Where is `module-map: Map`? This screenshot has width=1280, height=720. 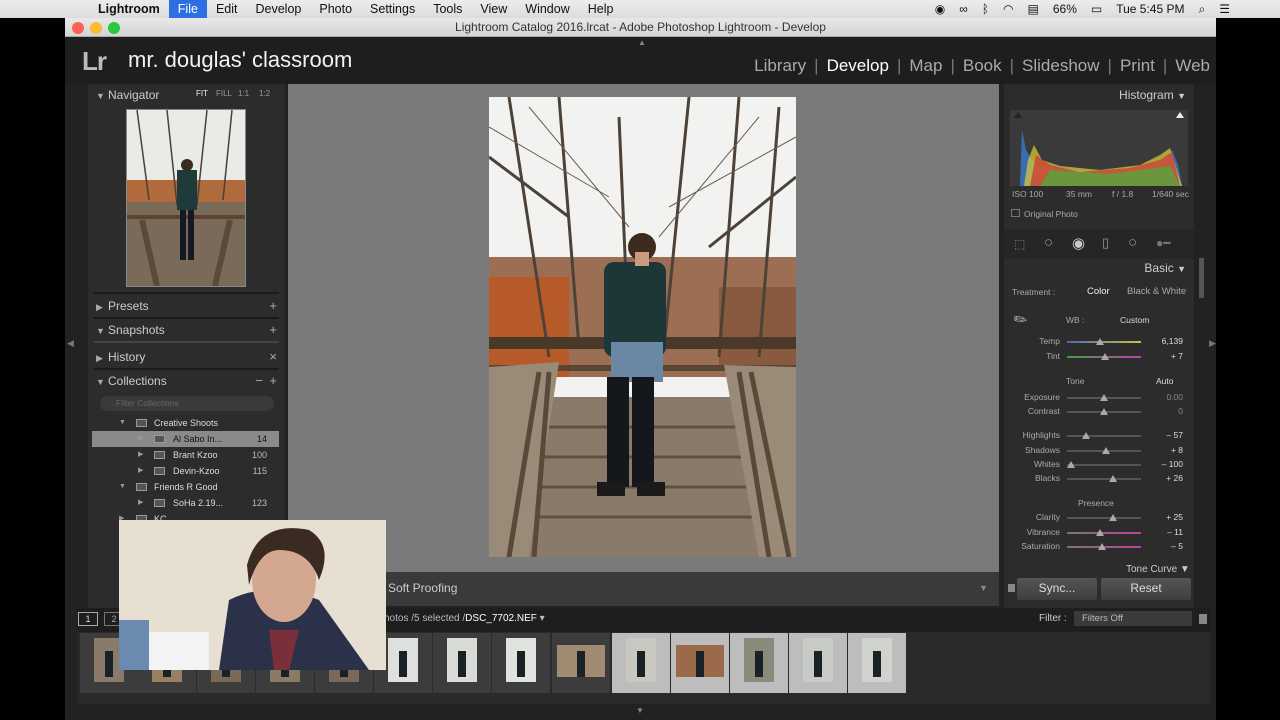
module-map: Map is located at coordinates (925, 66).